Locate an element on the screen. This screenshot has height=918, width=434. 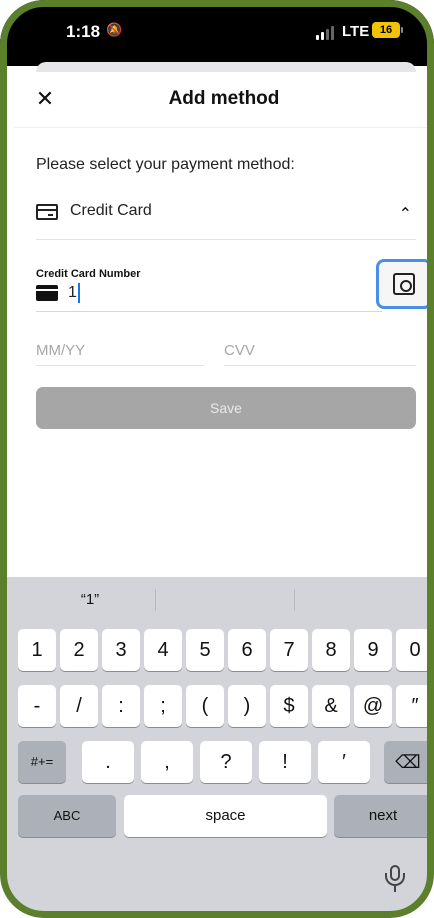
key-exclamation: ! is located at coordinates (285, 762).